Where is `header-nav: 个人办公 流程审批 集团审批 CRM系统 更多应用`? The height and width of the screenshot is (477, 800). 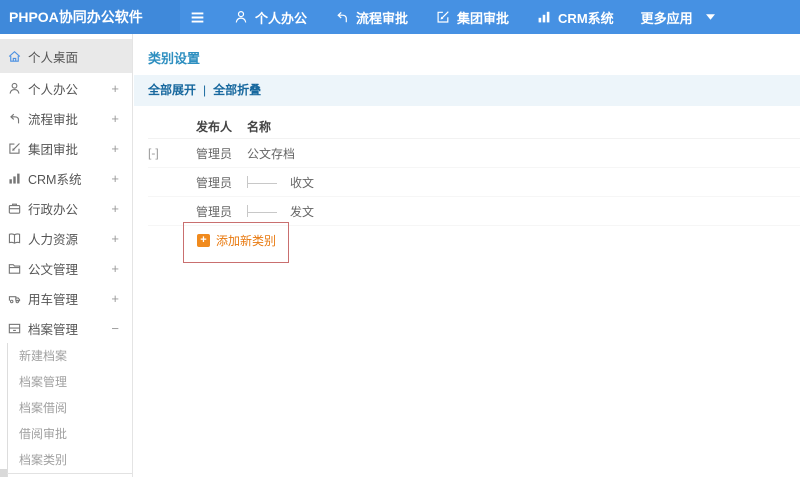 header-nav: 个人办公 流程审批 集团审批 CRM系统 更多应用 is located at coordinates (487, 17).